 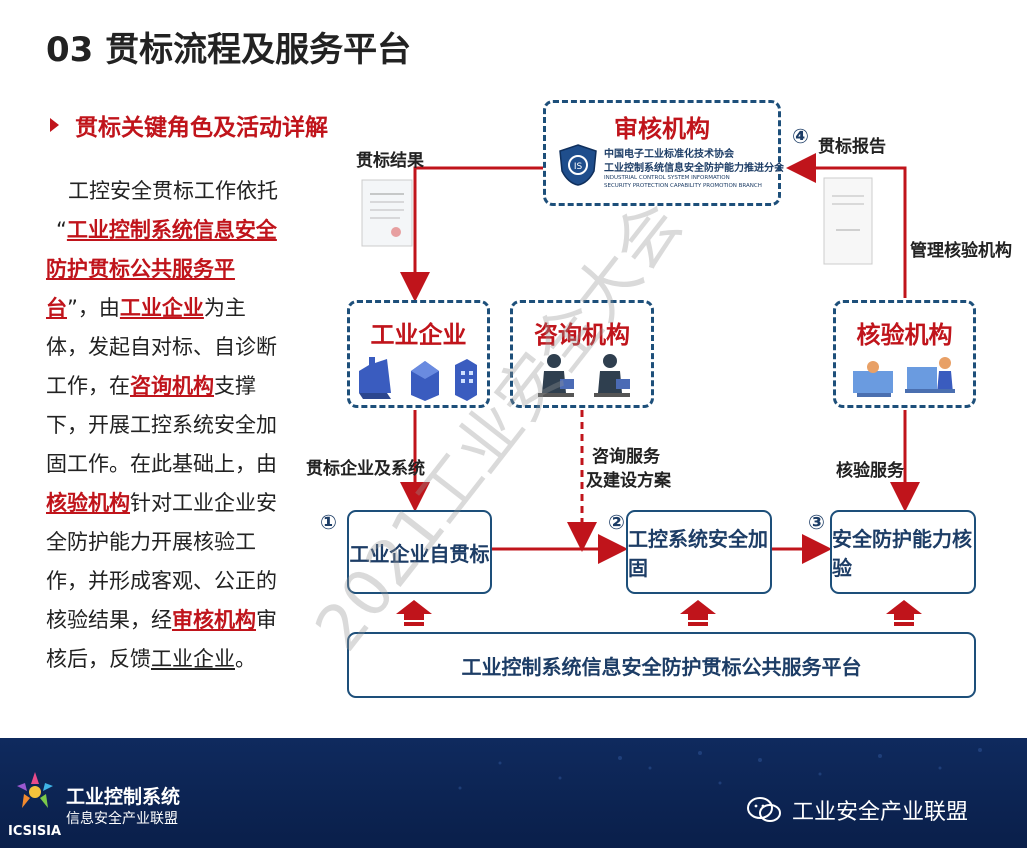 What do you see at coordinates (628, 481) in the screenshot?
I see `consult-service-label-2: 及建设方案` at bounding box center [628, 481].